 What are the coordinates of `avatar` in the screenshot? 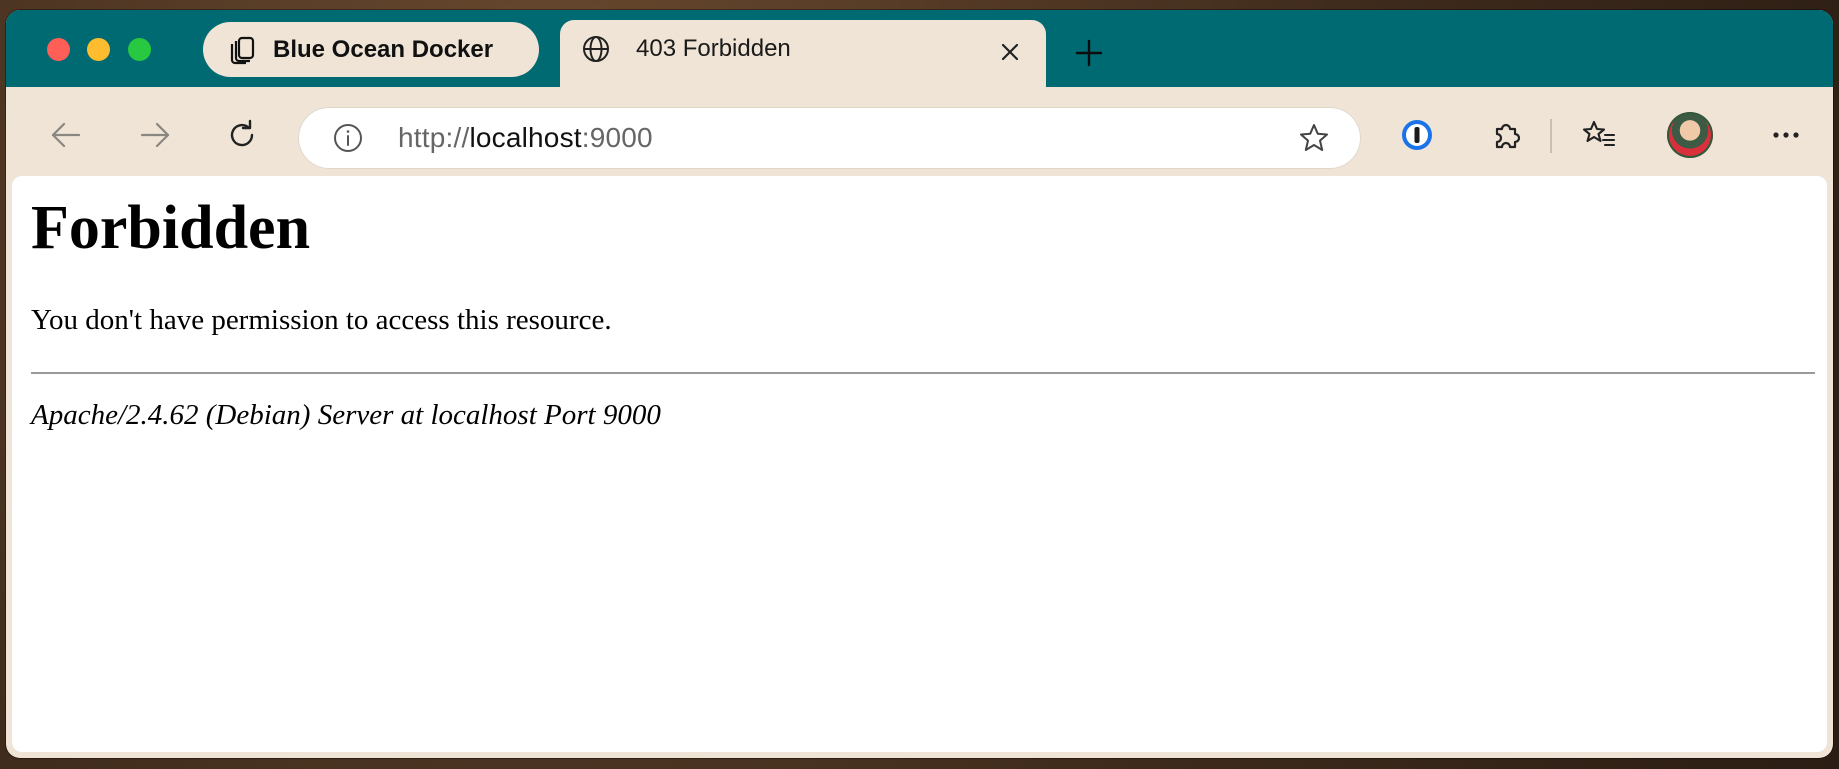 It's located at (1690, 135).